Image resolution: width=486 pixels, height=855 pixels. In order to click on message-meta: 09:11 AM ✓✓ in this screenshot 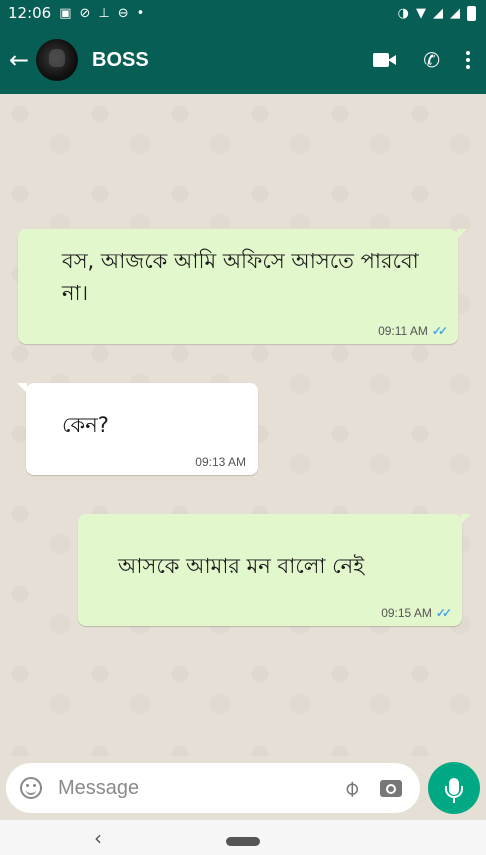, I will do `click(413, 331)`.